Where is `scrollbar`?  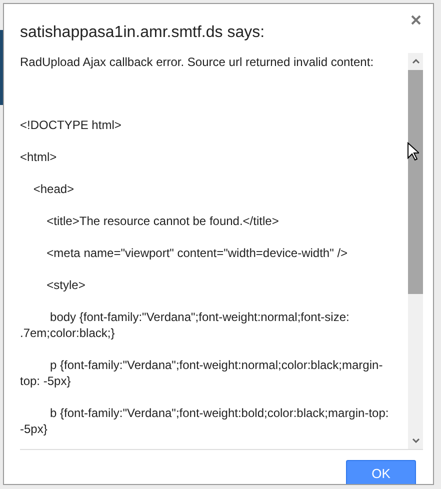
scrollbar is located at coordinates (415, 251).